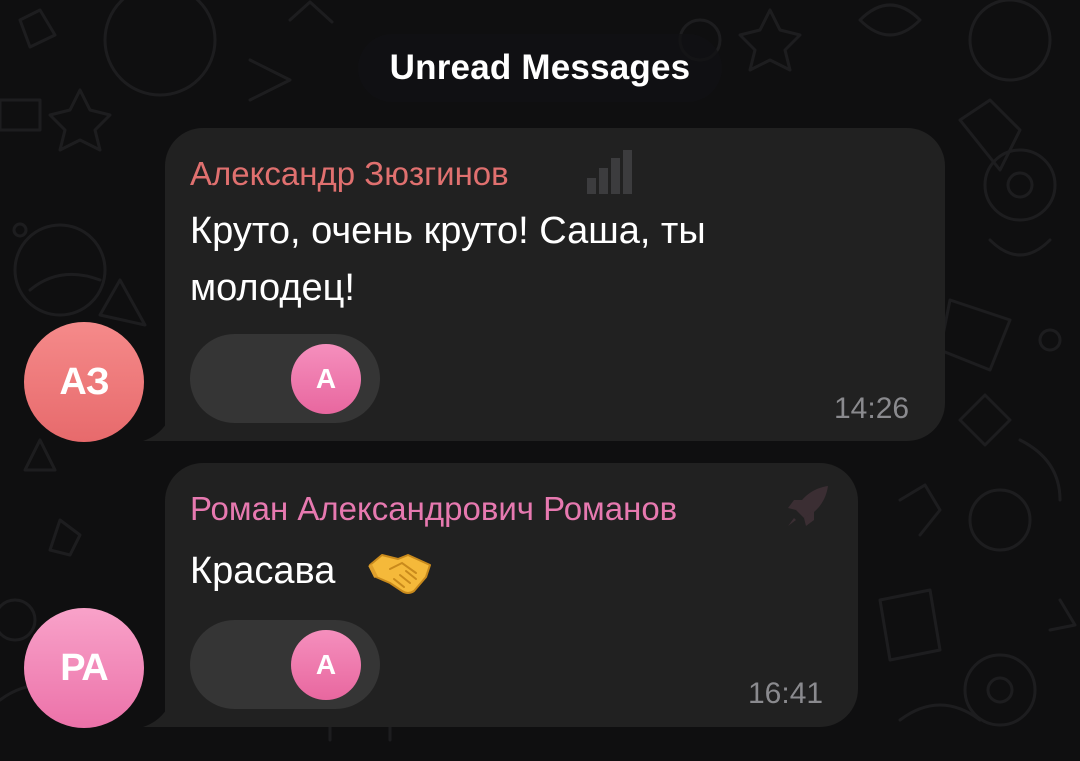 The image size is (1080, 761). I want to click on message-text: Круто, очень круто! Саша, ты молодец!, so click(448, 259).